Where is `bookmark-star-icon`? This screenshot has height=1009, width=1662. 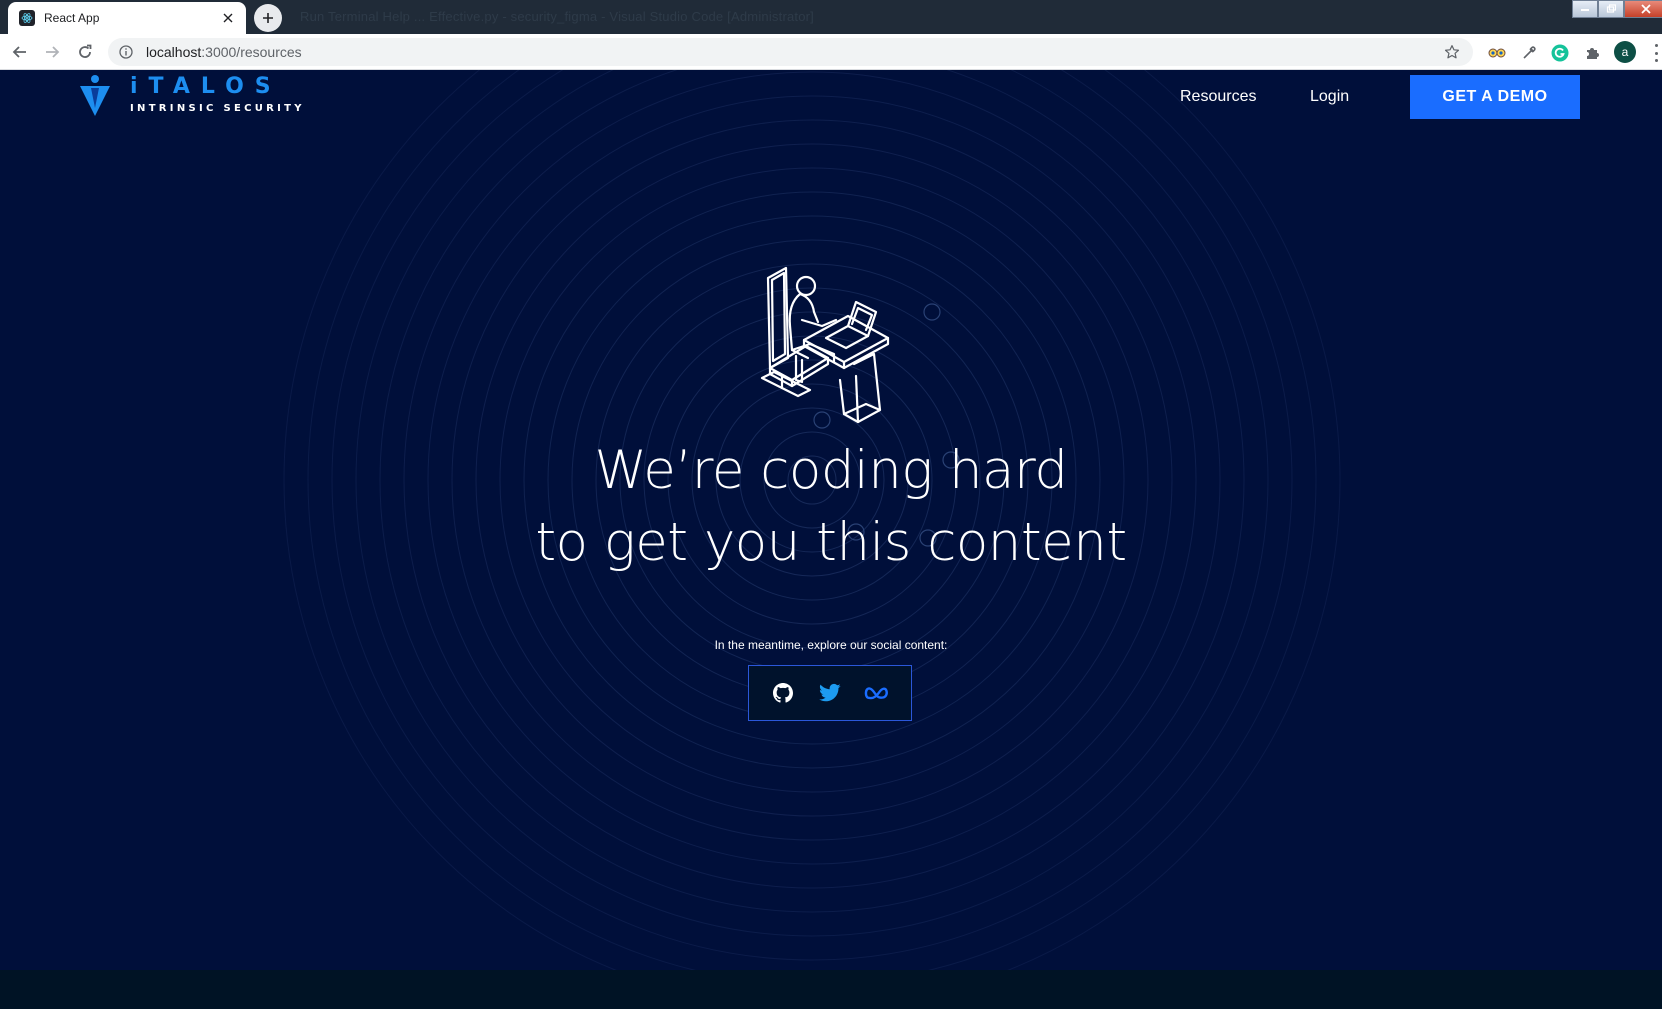
bookmark-star-icon is located at coordinates (1452, 52).